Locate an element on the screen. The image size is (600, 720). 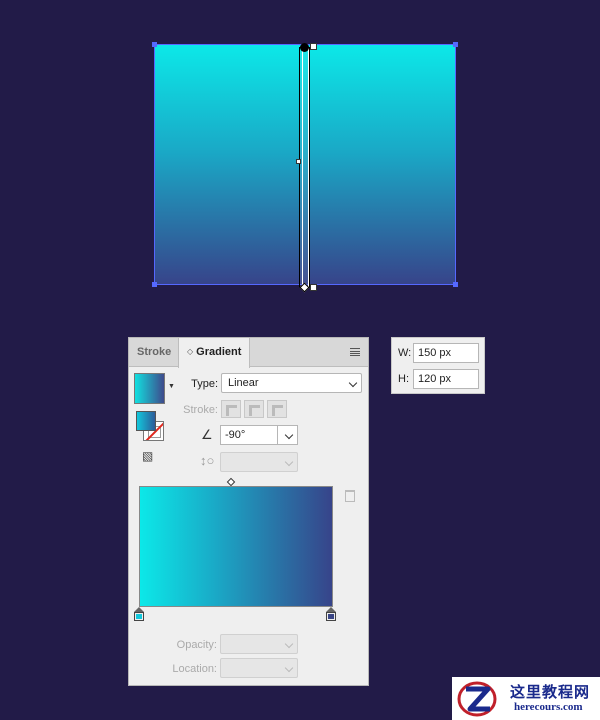
width-label: W: is located at coordinates (405, 353).